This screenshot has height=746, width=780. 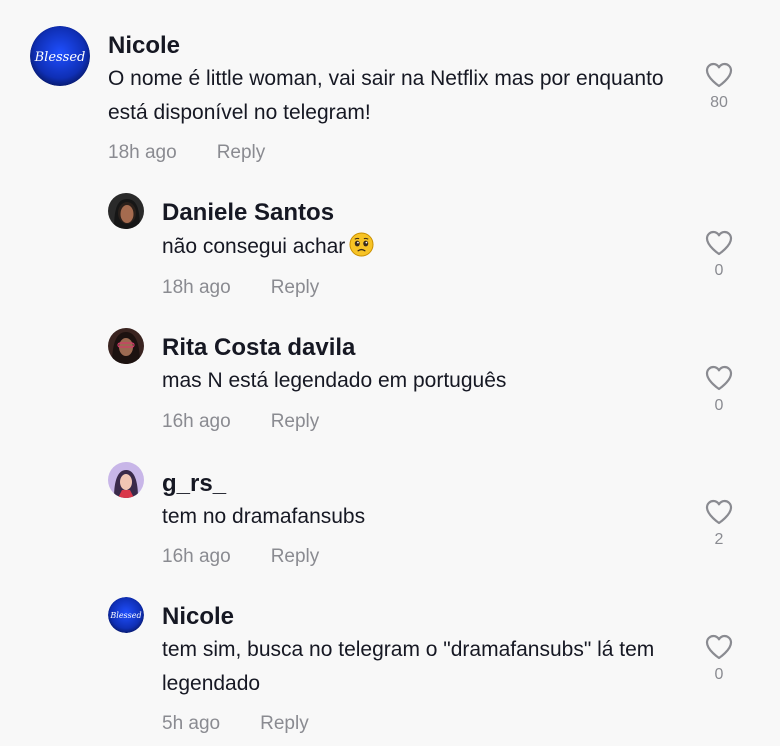 What do you see at coordinates (361, 244) in the screenshot?
I see `pleading-face-emoji` at bounding box center [361, 244].